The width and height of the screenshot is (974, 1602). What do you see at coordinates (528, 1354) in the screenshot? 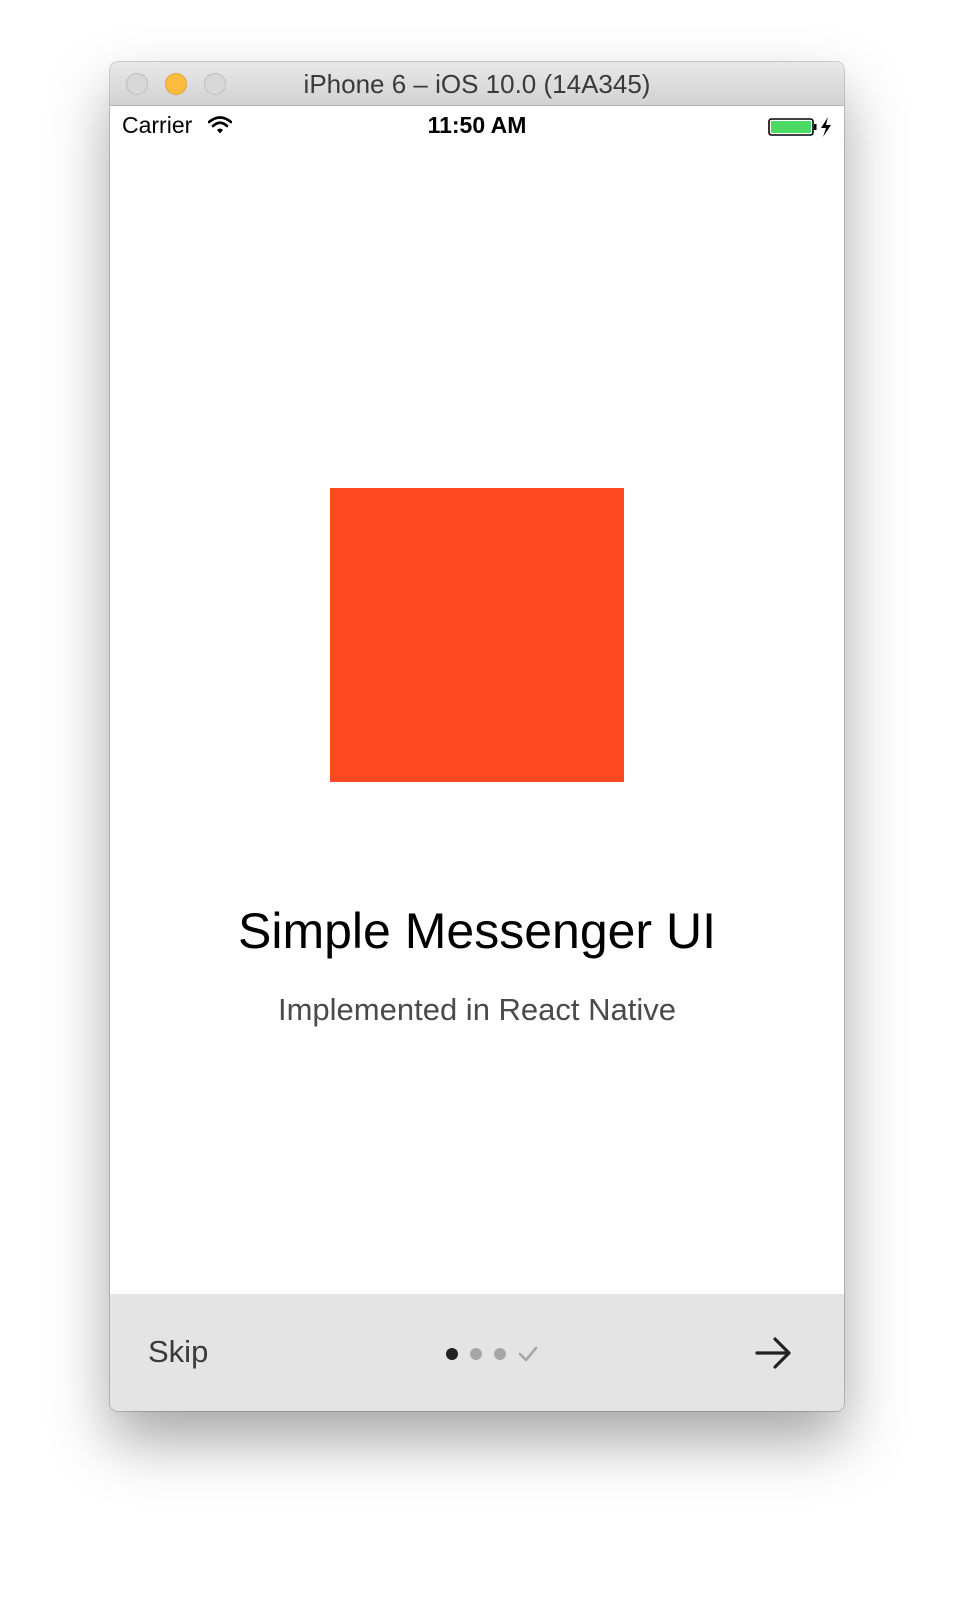
I see `checkmark-icon` at bounding box center [528, 1354].